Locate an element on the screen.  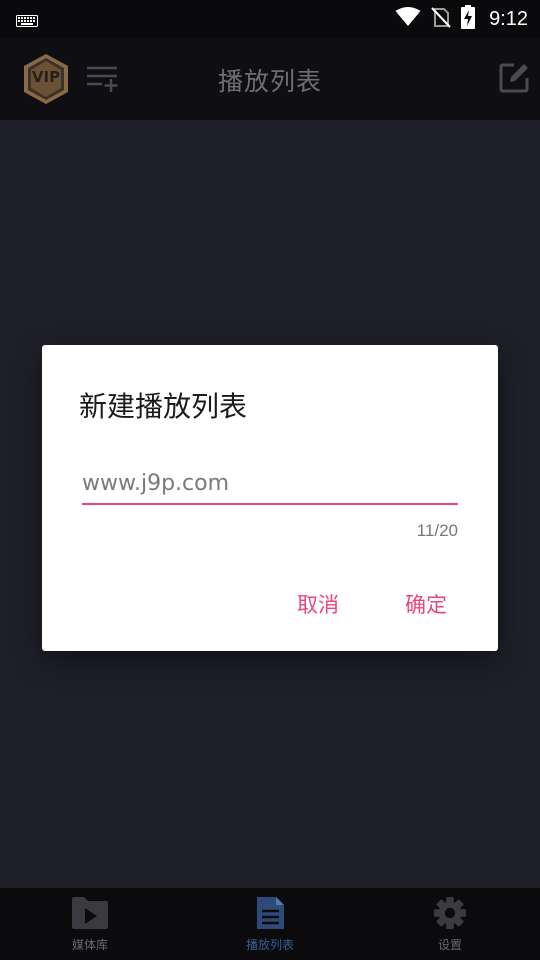
bottom-nav: 媒体库 播放列表 设置 is located at coordinates (270, 924).